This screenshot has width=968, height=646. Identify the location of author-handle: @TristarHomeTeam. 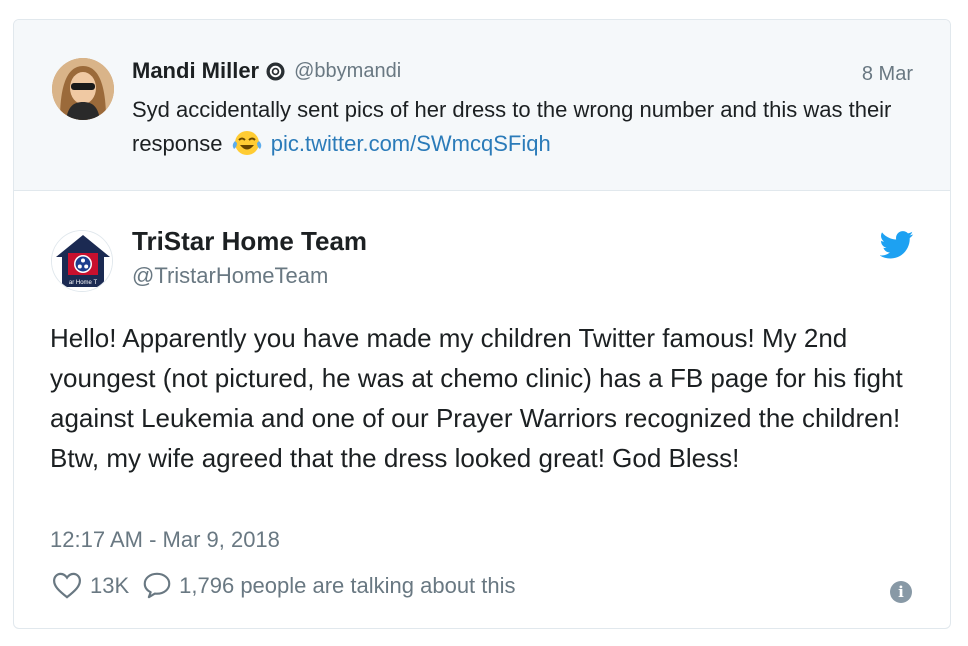
(230, 276).